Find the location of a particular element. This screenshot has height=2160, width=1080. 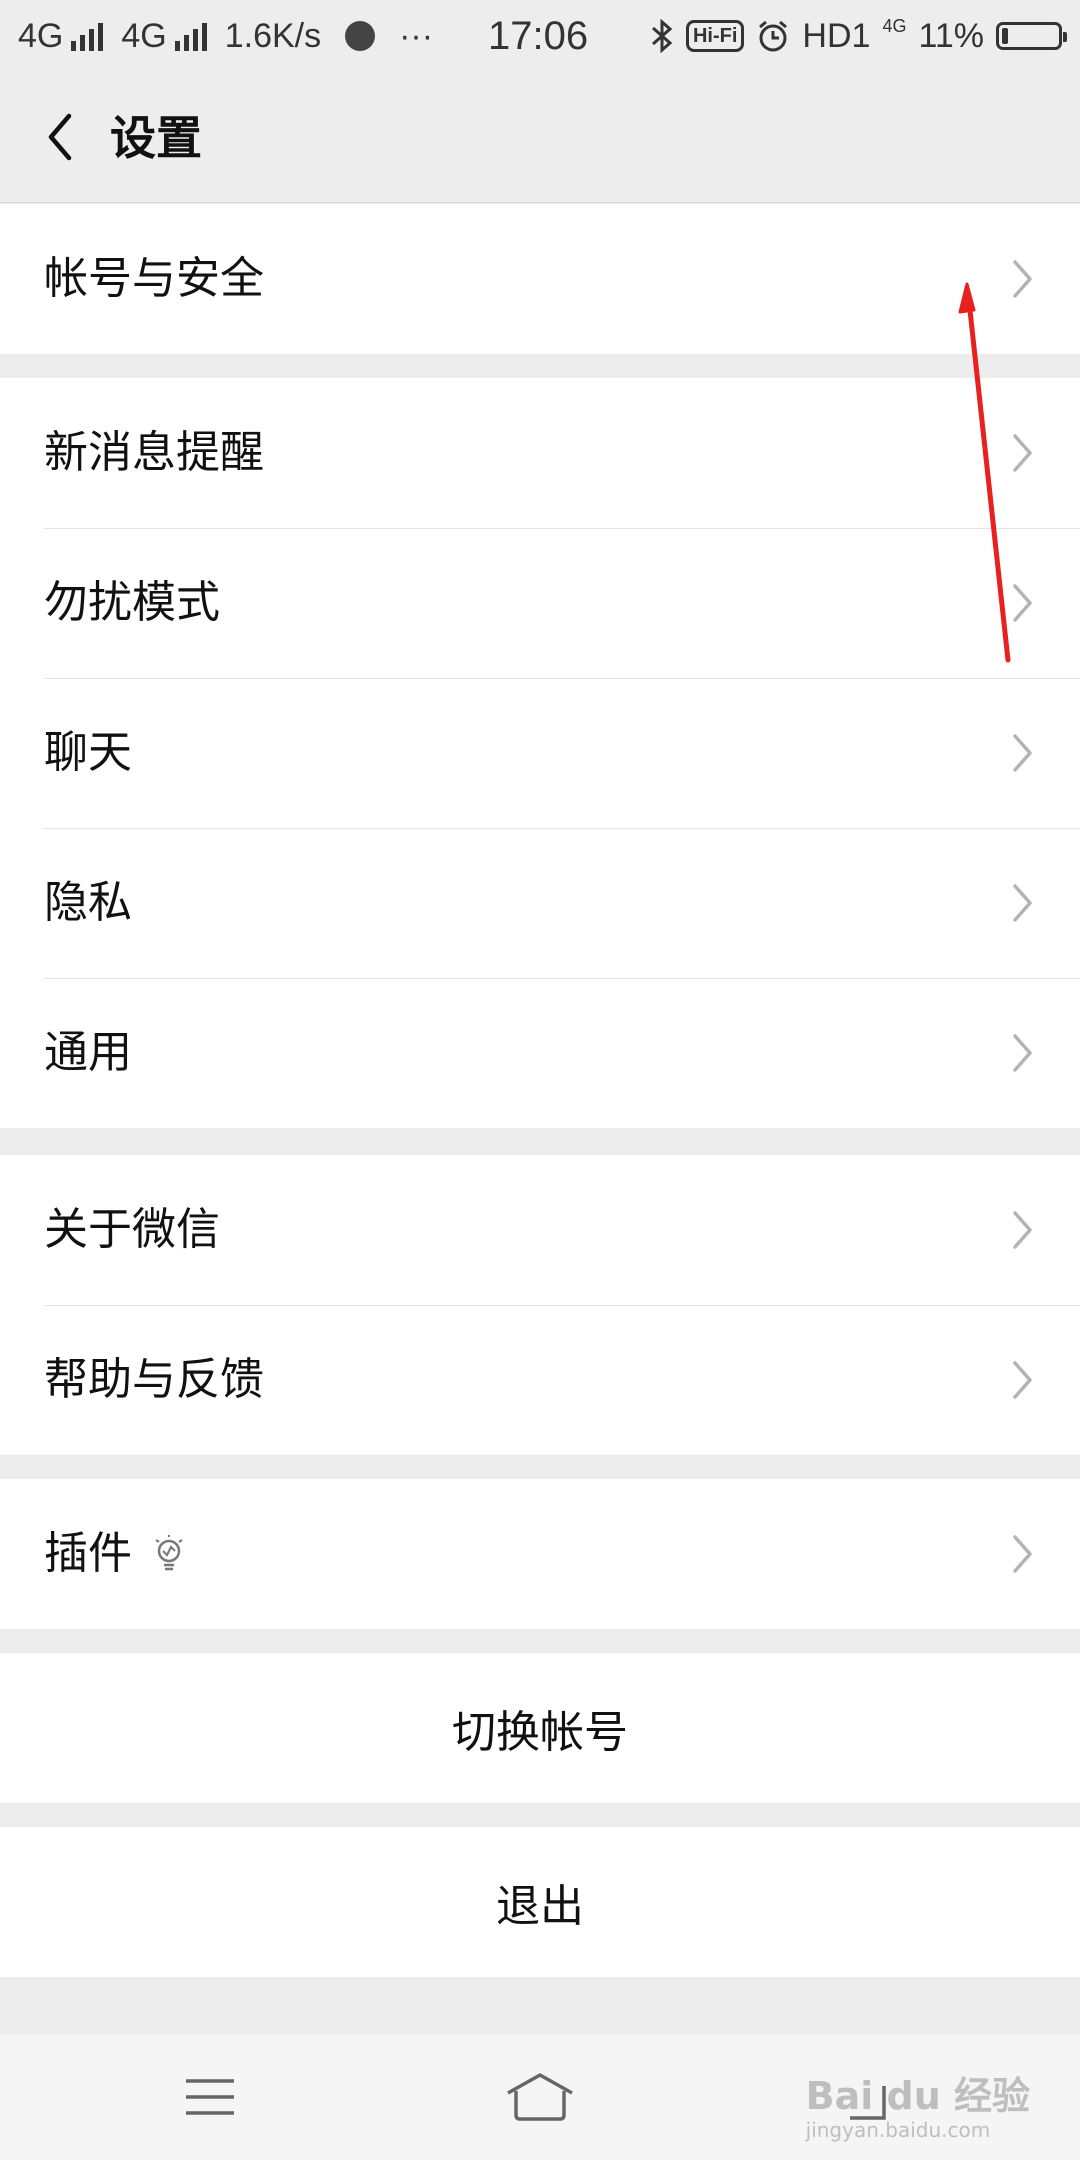

settings-item-label: 帮助与反馈 is located at coordinates (154, 1379).